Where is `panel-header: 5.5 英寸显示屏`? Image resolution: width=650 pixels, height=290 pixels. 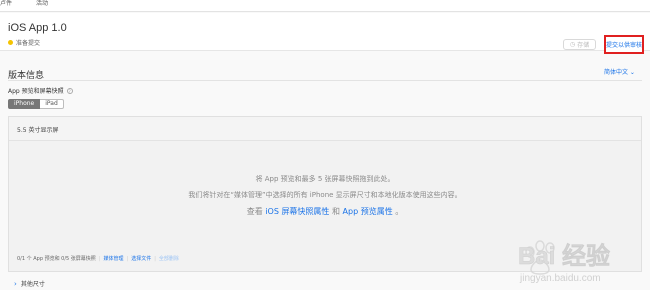 panel-header: 5.5 英寸显示屏 is located at coordinates (325, 129).